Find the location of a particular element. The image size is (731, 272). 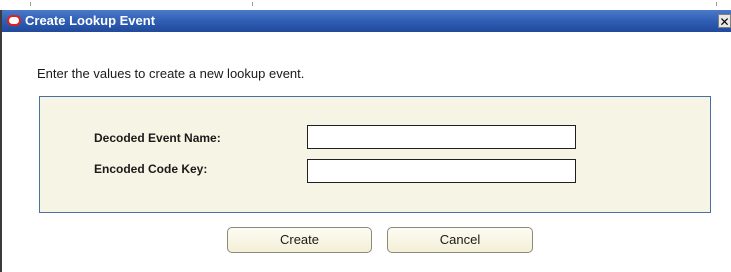

decoded-event-name-input is located at coordinates (441, 137).